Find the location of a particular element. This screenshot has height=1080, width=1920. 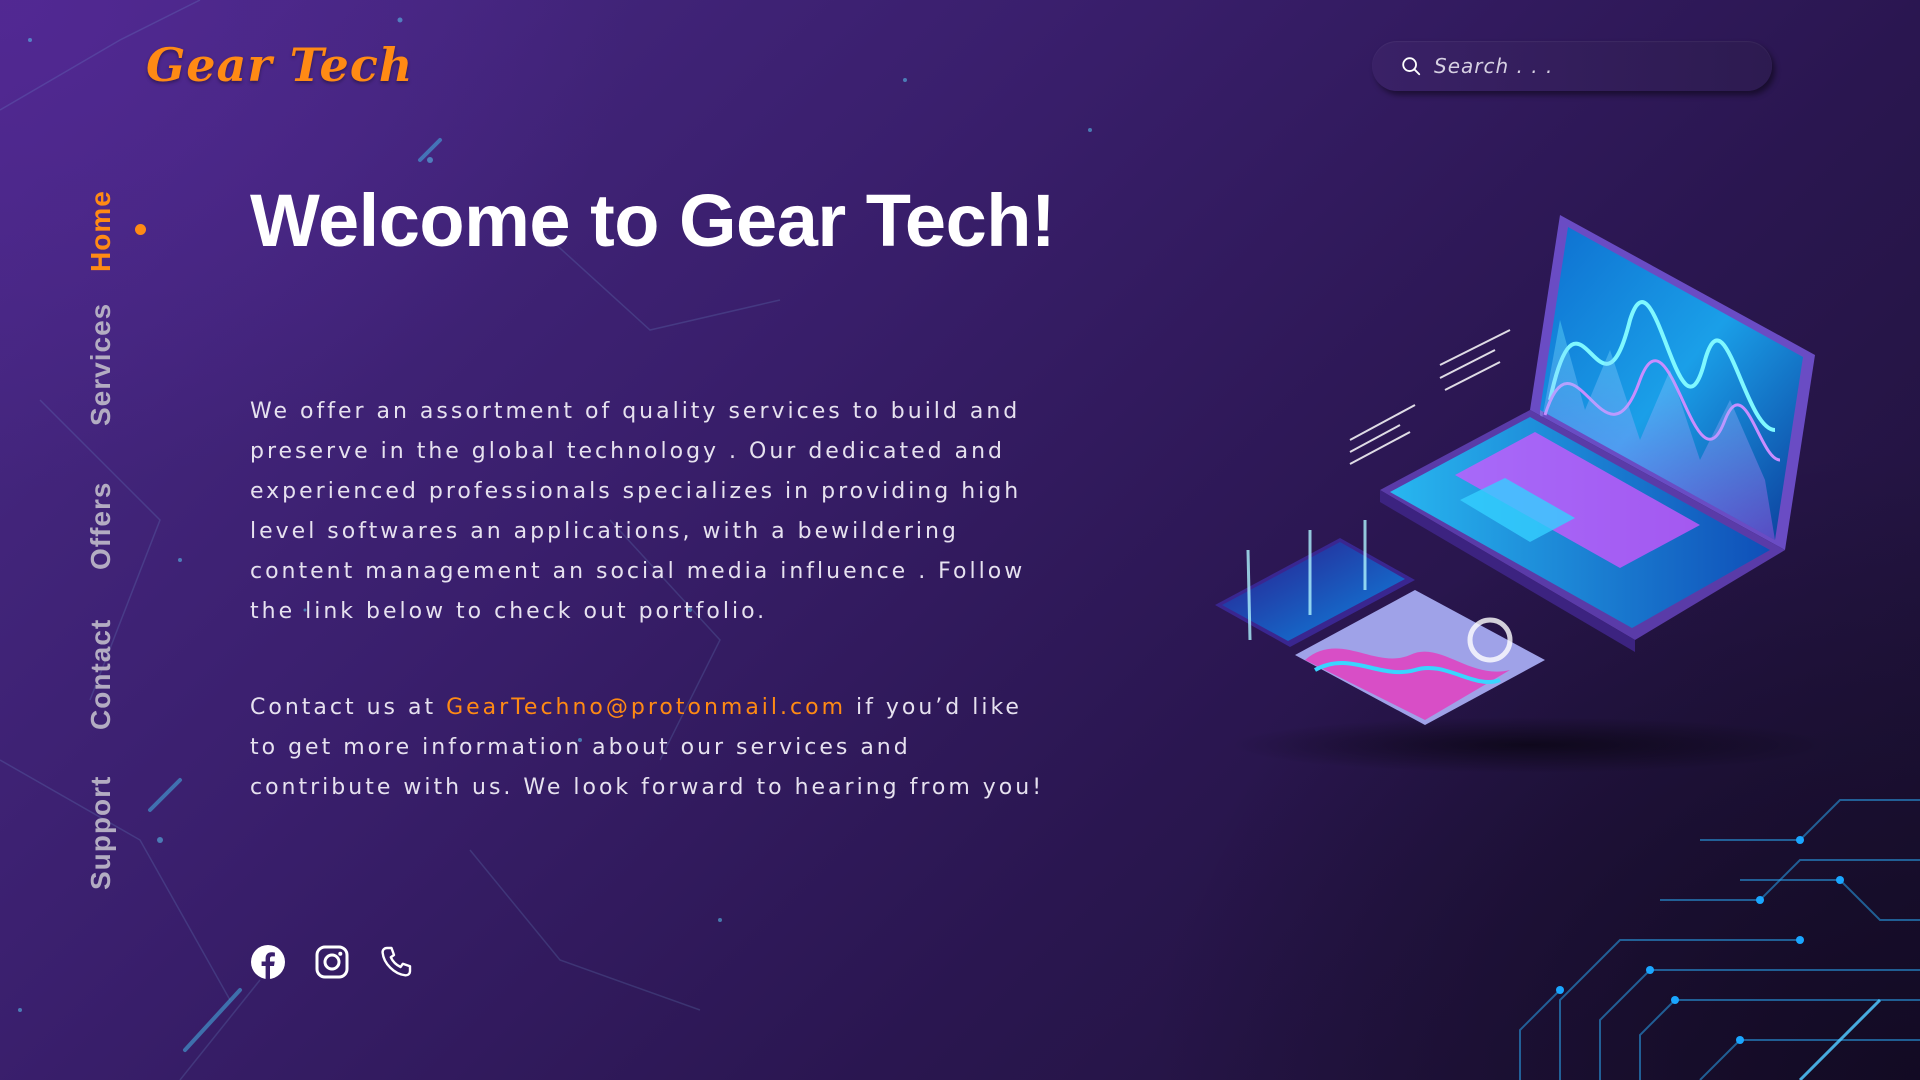

nav-item-home: Home is located at coordinates (101, 231).